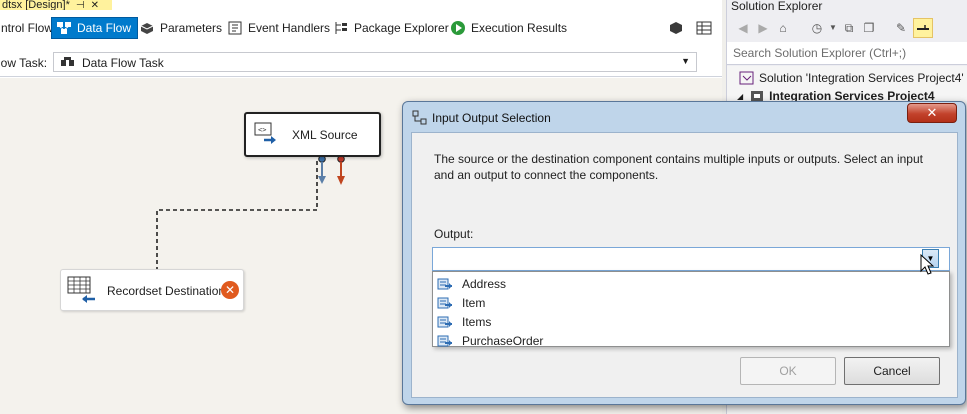 Image resolution: width=967 pixels, height=414 pixels. I want to click on solution-icon, so click(747, 78).